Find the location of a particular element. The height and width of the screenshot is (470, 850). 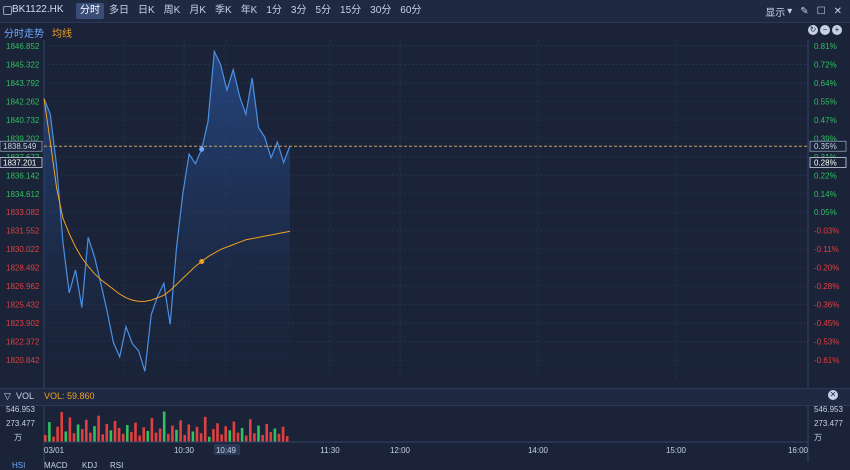

time-tick-label: 10:30 is located at coordinates (184, 450).